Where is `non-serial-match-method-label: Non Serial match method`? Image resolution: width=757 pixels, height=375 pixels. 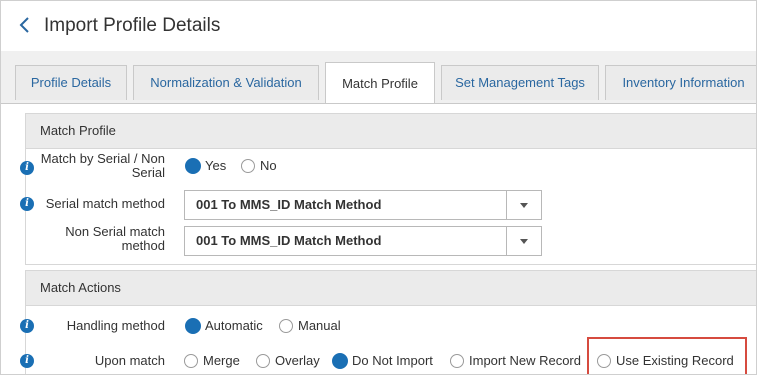 non-serial-match-method-label: Non Serial match method is located at coordinates (115, 238).